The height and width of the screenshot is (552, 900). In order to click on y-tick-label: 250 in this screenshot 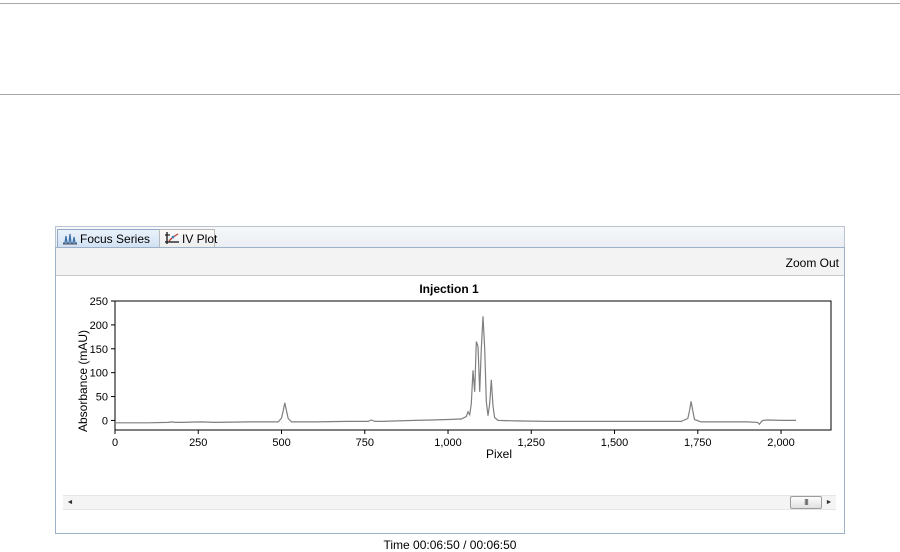, I will do `click(99, 302)`.